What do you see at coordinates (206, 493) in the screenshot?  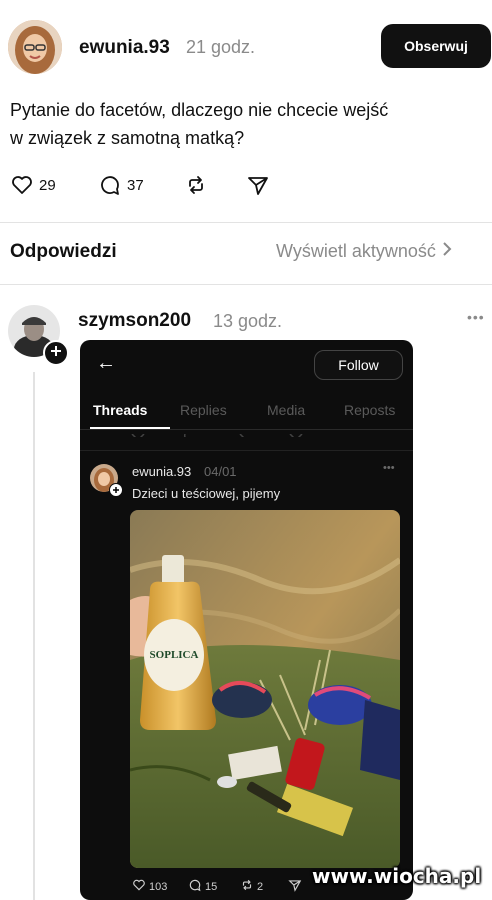 I see `embedded-post-text: Dzieci u teściowej, pijemy` at bounding box center [206, 493].